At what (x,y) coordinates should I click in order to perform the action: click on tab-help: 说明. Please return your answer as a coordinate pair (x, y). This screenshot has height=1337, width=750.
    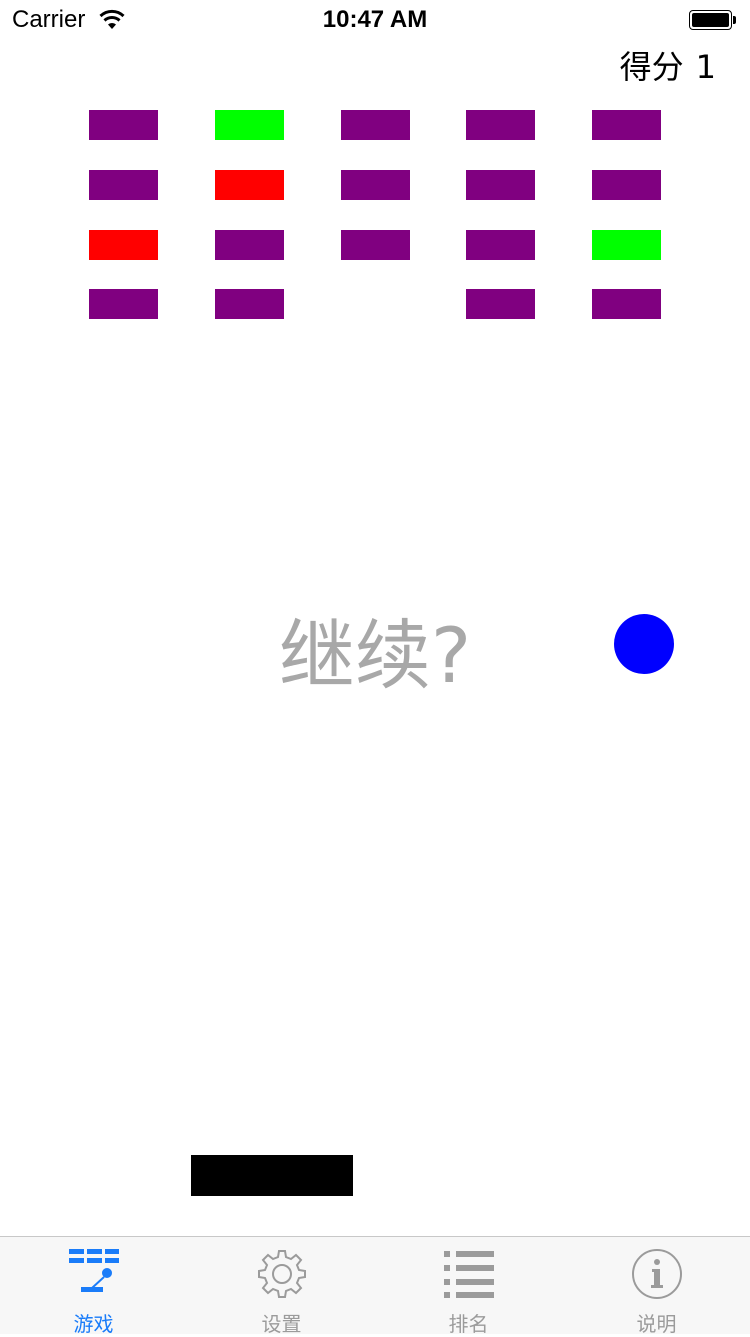
    Looking at the image, I should click on (656, 1286).